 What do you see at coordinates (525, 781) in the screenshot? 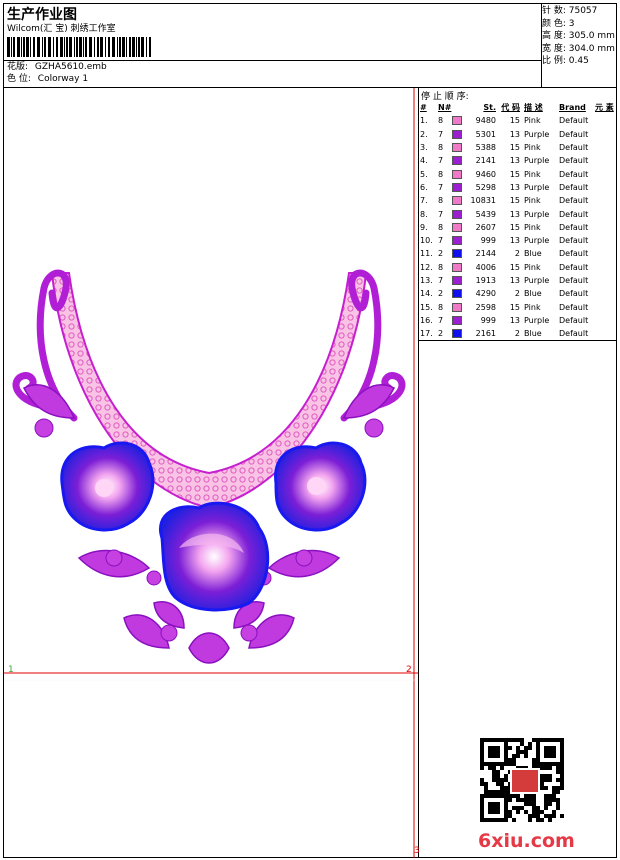
I see `qr-center-seal-icon` at bounding box center [525, 781].